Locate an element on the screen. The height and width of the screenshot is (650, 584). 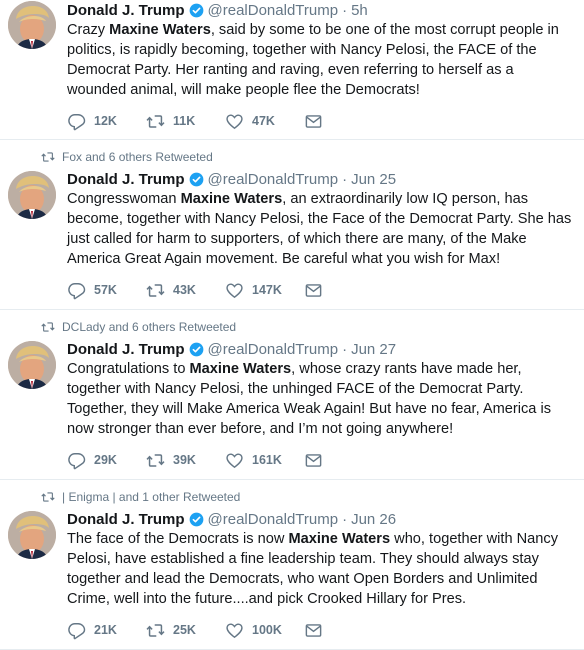
reply-count: 29K is located at coordinates (105, 460).